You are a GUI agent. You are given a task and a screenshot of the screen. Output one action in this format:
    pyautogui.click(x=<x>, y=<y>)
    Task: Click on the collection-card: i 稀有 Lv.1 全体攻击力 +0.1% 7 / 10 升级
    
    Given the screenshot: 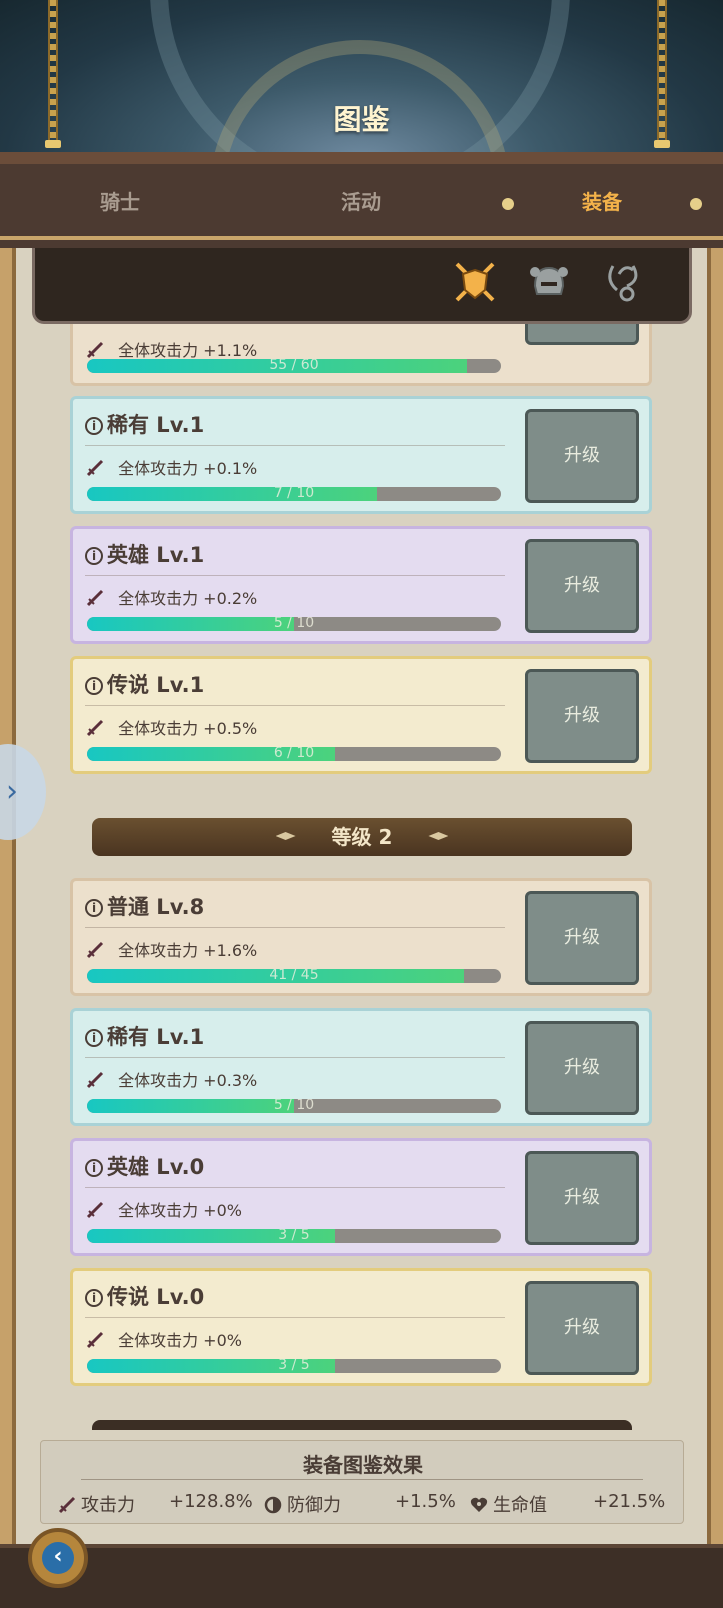 What is the action you would take?
    pyautogui.click(x=361, y=455)
    